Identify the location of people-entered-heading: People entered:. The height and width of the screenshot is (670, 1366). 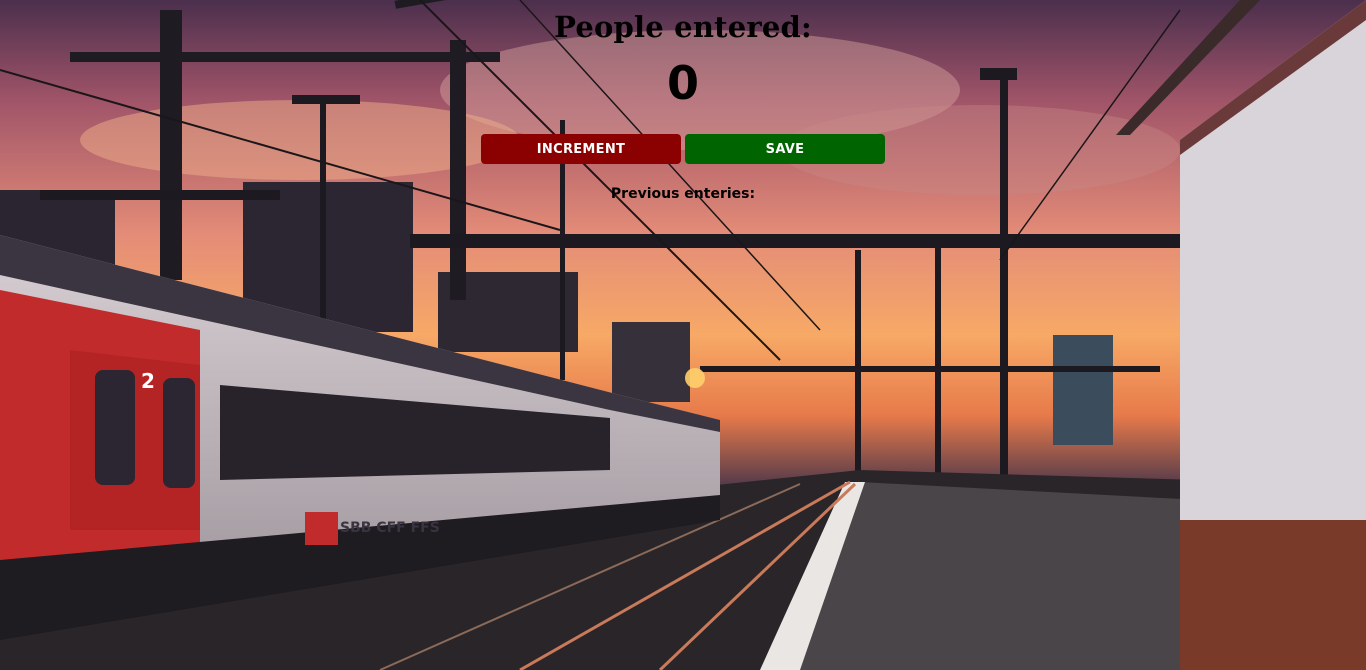
(683, 27).